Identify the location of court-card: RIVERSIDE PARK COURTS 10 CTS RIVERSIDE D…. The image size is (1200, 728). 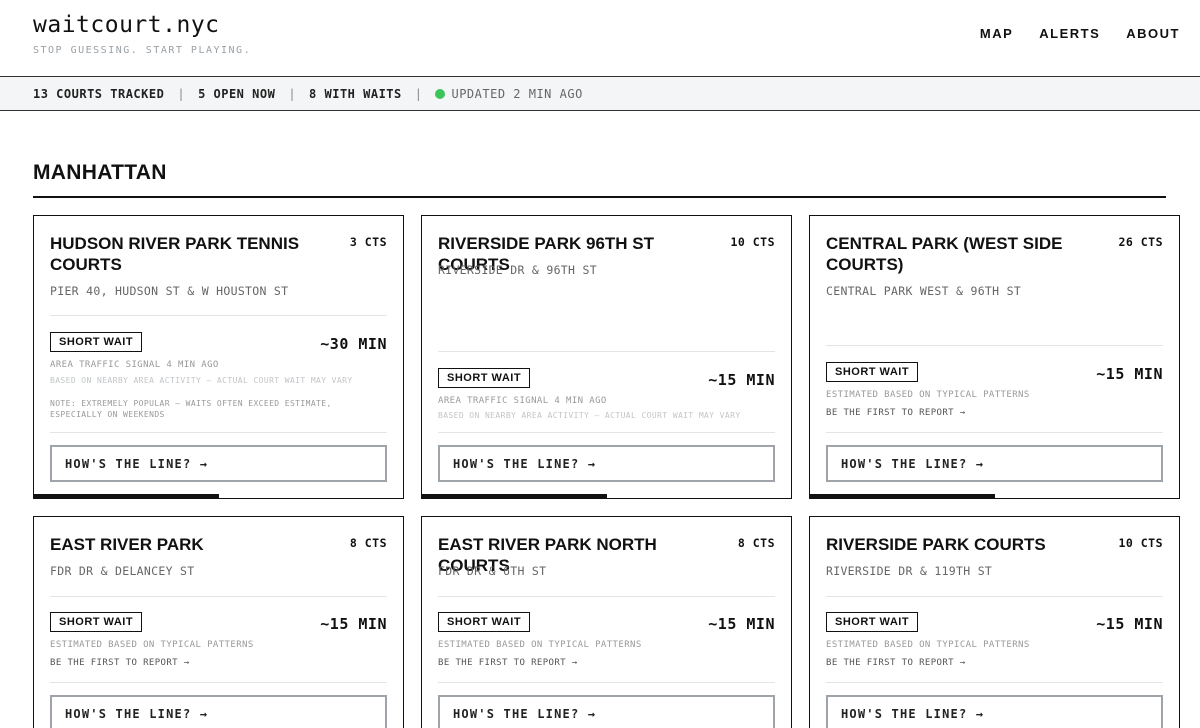
(994, 622).